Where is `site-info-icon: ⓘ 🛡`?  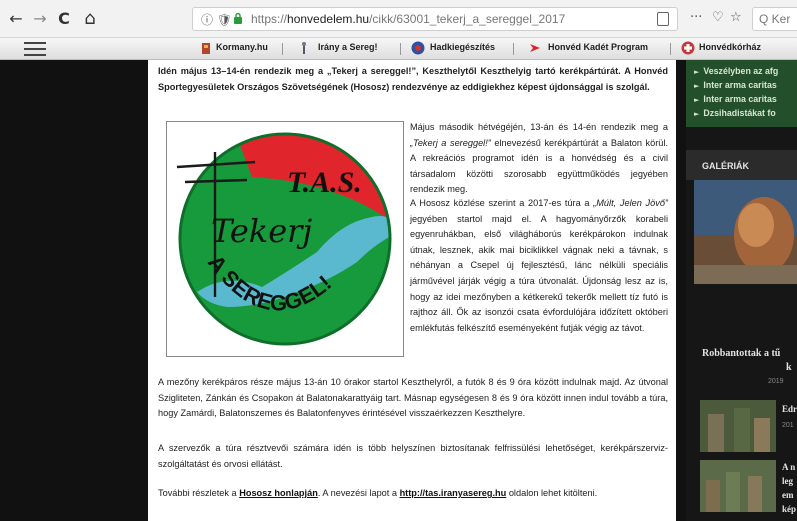
site-info-icon: ⓘ 🛡 is located at coordinates (216, 19).